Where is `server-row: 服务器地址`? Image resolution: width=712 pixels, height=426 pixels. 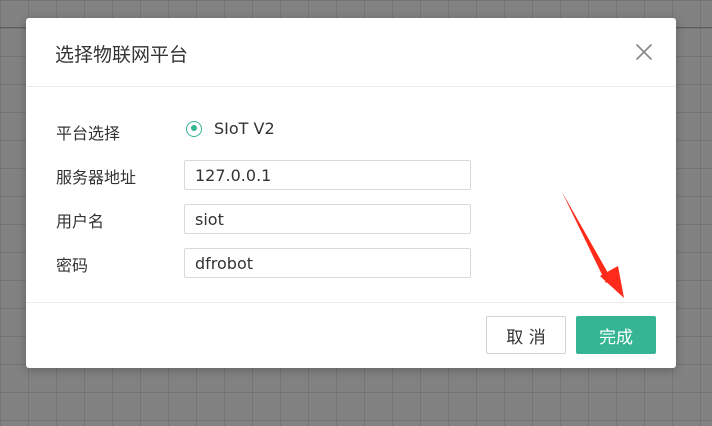 server-row: 服务器地址 is located at coordinates (356, 175).